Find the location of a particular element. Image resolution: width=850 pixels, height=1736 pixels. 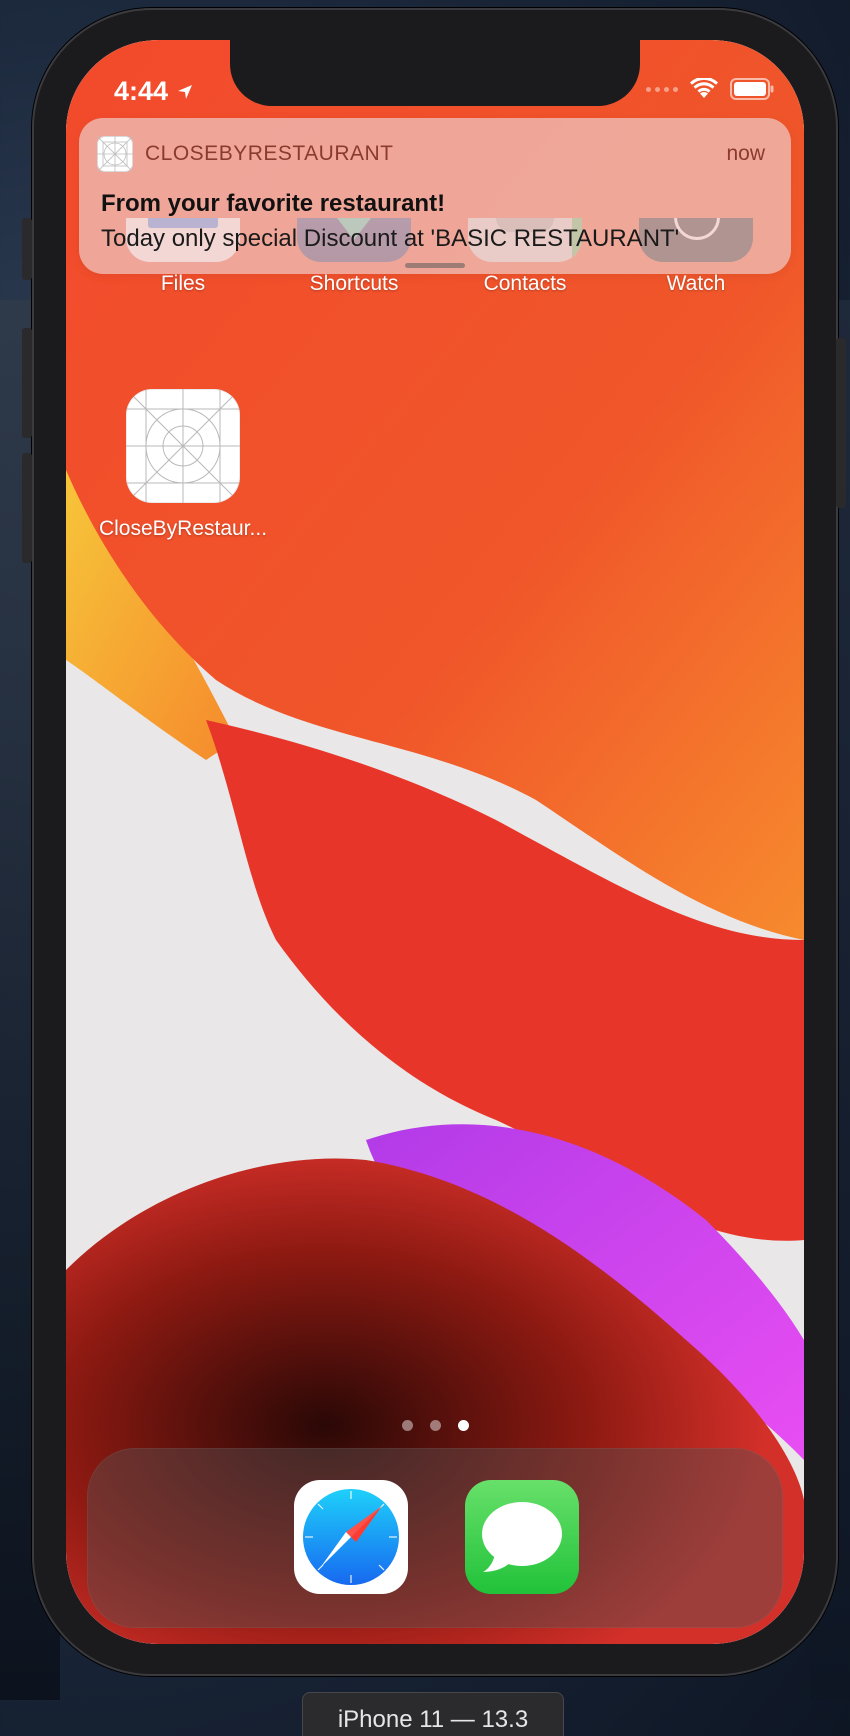

mute-switch is located at coordinates (27, 249).